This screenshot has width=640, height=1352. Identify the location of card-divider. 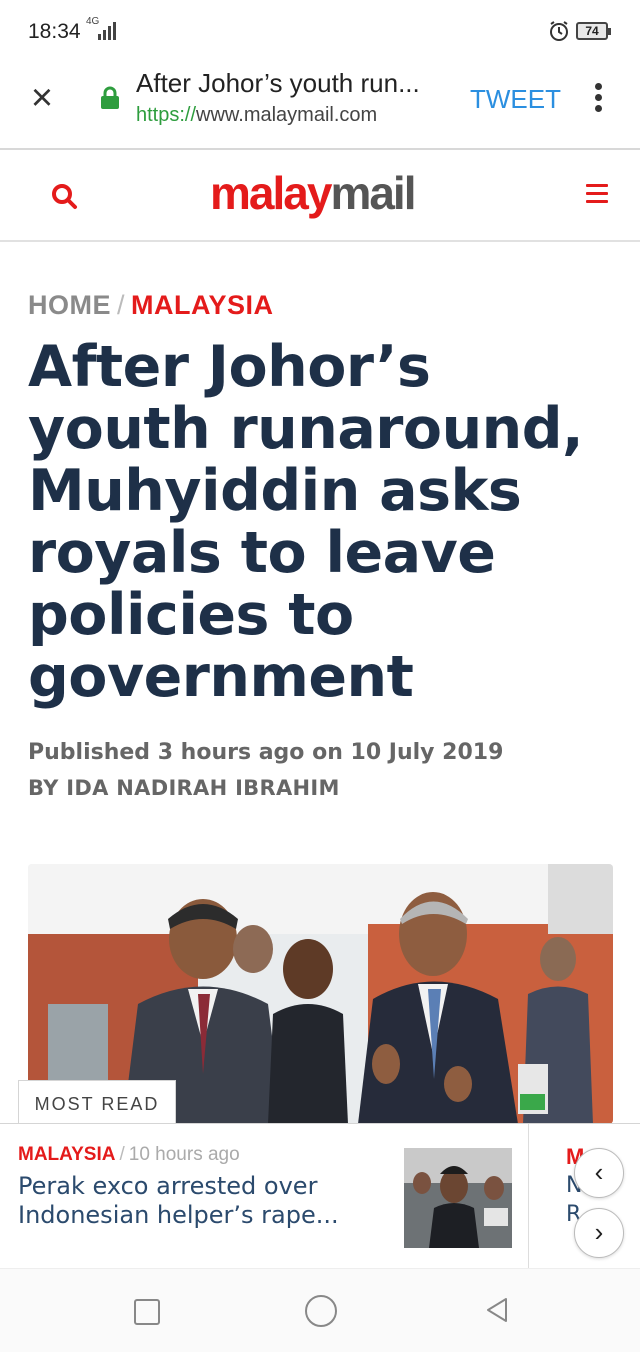
(528, 1196).